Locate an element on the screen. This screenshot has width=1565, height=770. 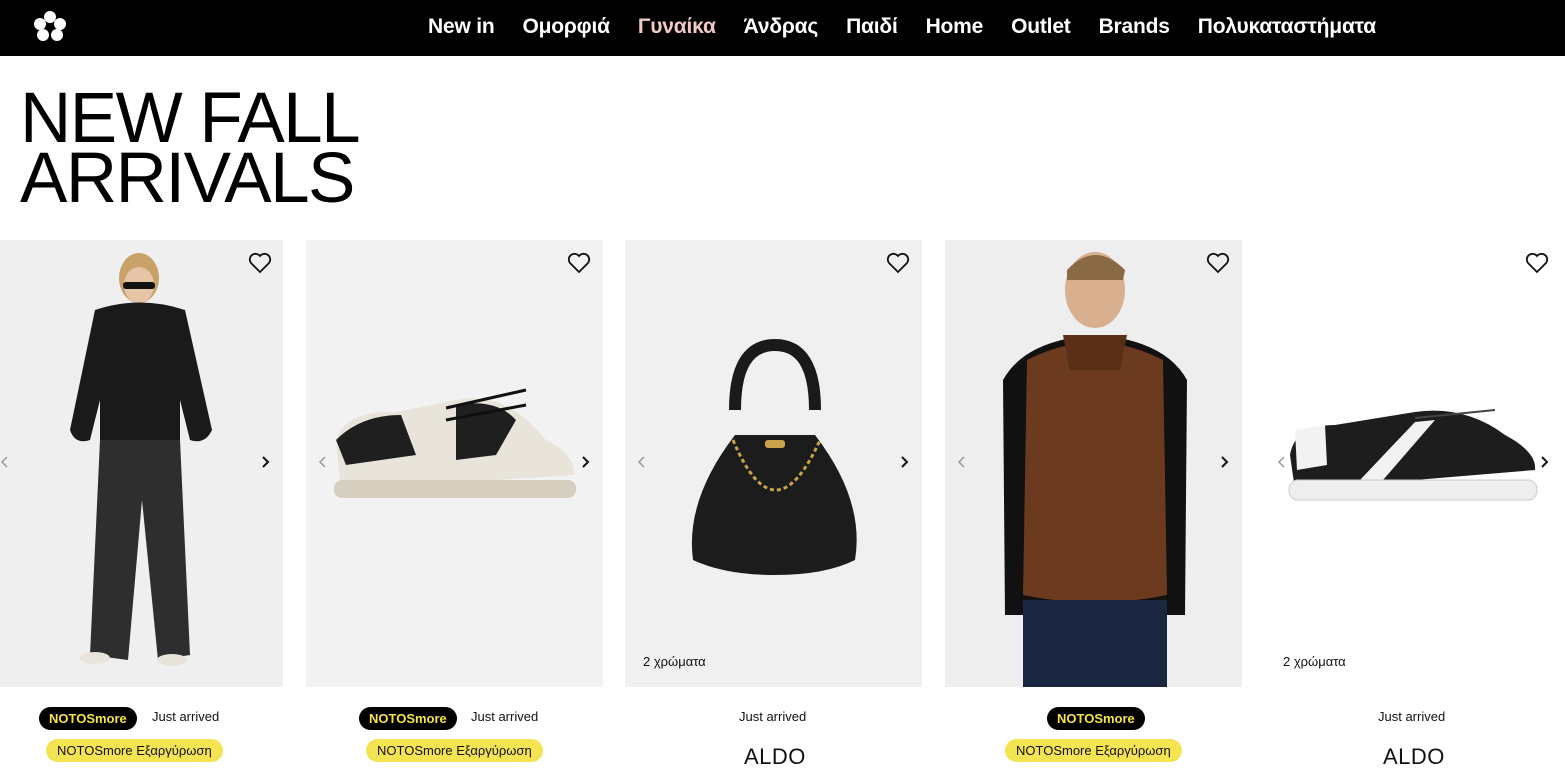
product-meta-5: Just arrived ALDO is located at coordinates (1415, 737).